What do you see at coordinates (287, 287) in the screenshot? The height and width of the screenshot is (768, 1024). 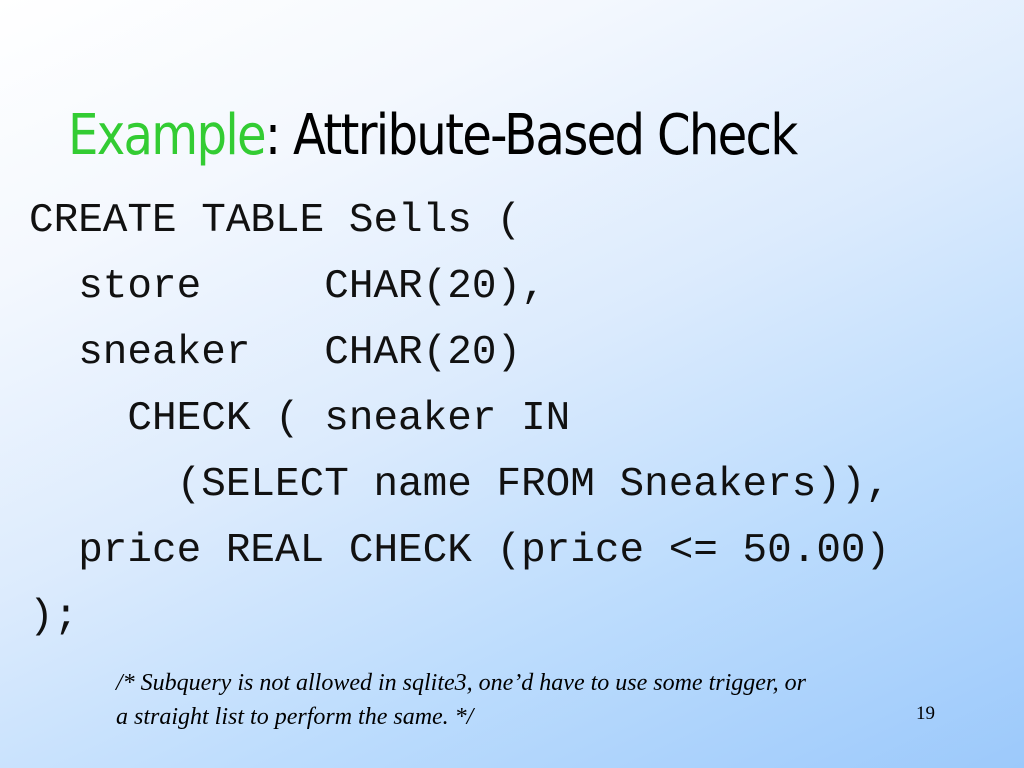 I see `code-line: store CHAR(20),` at bounding box center [287, 287].